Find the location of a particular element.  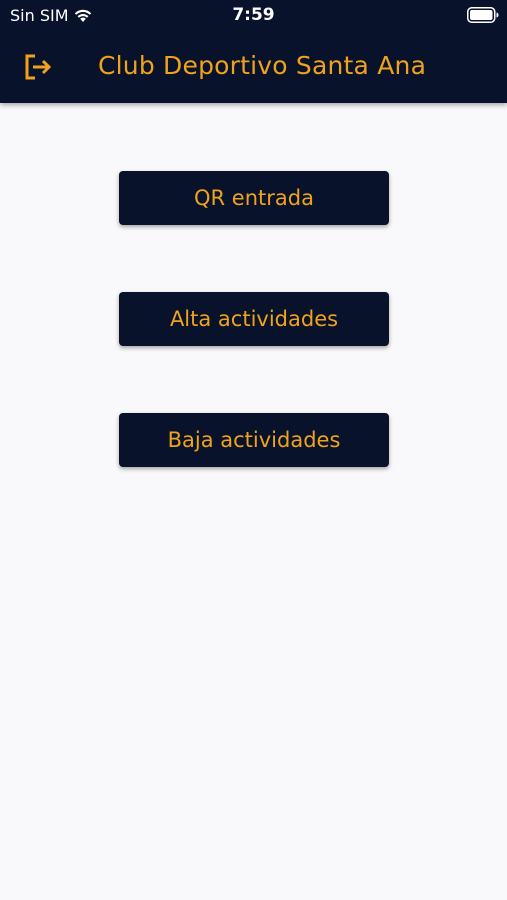

app-header: Sin SIM 7:59 Club Deportivo Santa Ana is located at coordinates (253, 51).